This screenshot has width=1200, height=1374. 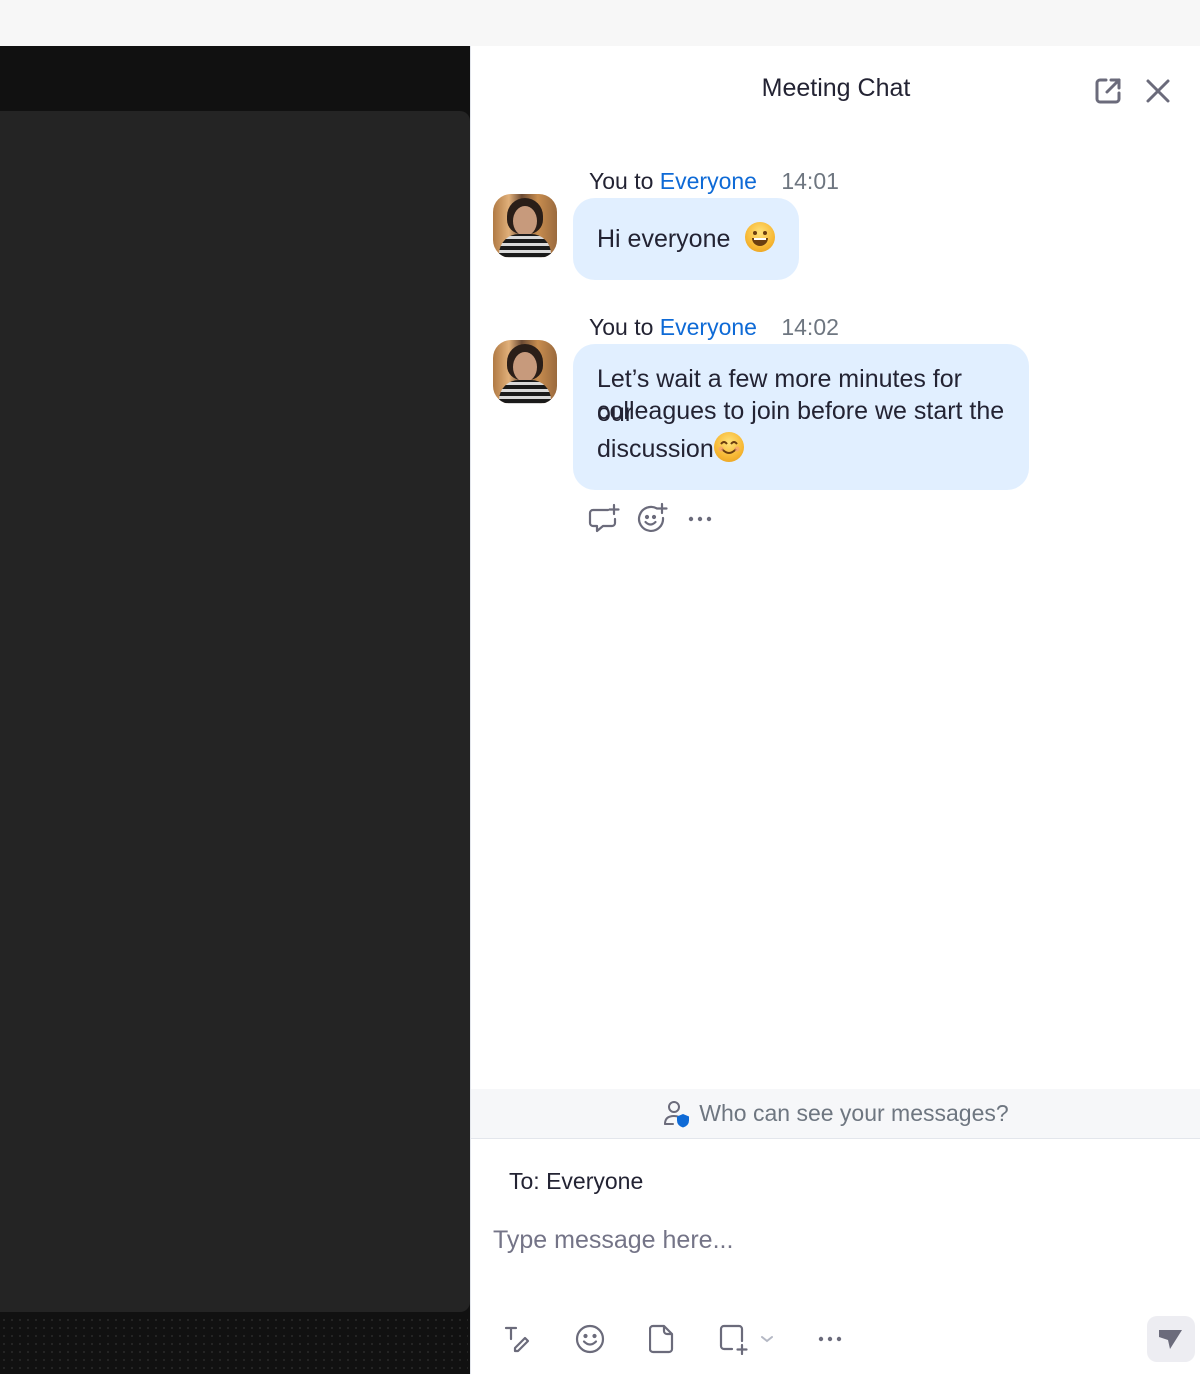 I want to click on privacy-prompt-text: Who can see your messages?, so click(x=854, y=1113).